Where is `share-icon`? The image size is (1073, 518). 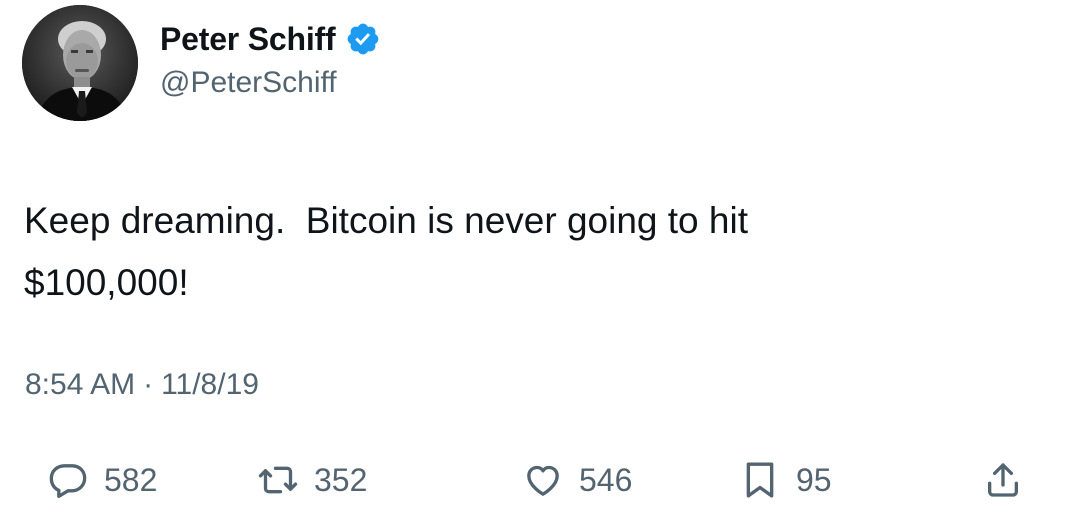 share-icon is located at coordinates (1003, 480).